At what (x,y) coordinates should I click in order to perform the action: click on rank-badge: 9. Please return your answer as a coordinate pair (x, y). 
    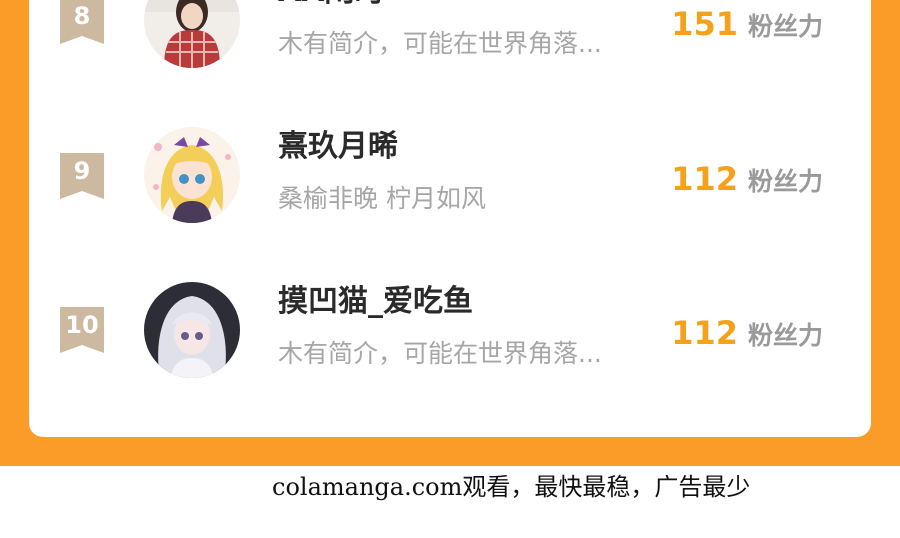
    Looking at the image, I should click on (82, 176).